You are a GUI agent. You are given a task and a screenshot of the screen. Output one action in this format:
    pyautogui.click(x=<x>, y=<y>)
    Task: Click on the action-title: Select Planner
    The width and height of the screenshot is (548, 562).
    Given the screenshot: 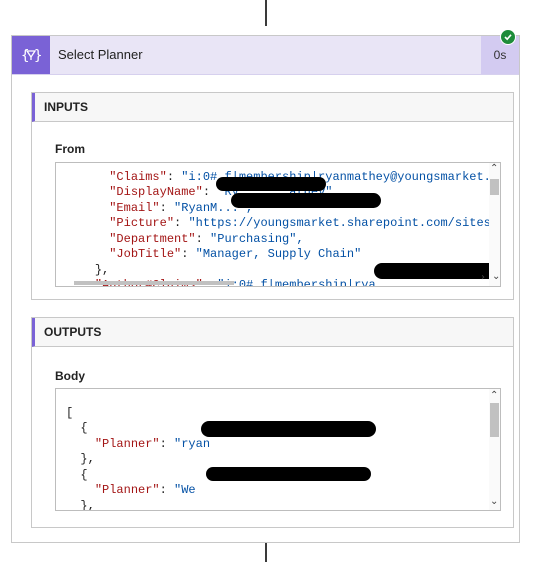 What is the action you would take?
    pyautogui.click(x=100, y=54)
    